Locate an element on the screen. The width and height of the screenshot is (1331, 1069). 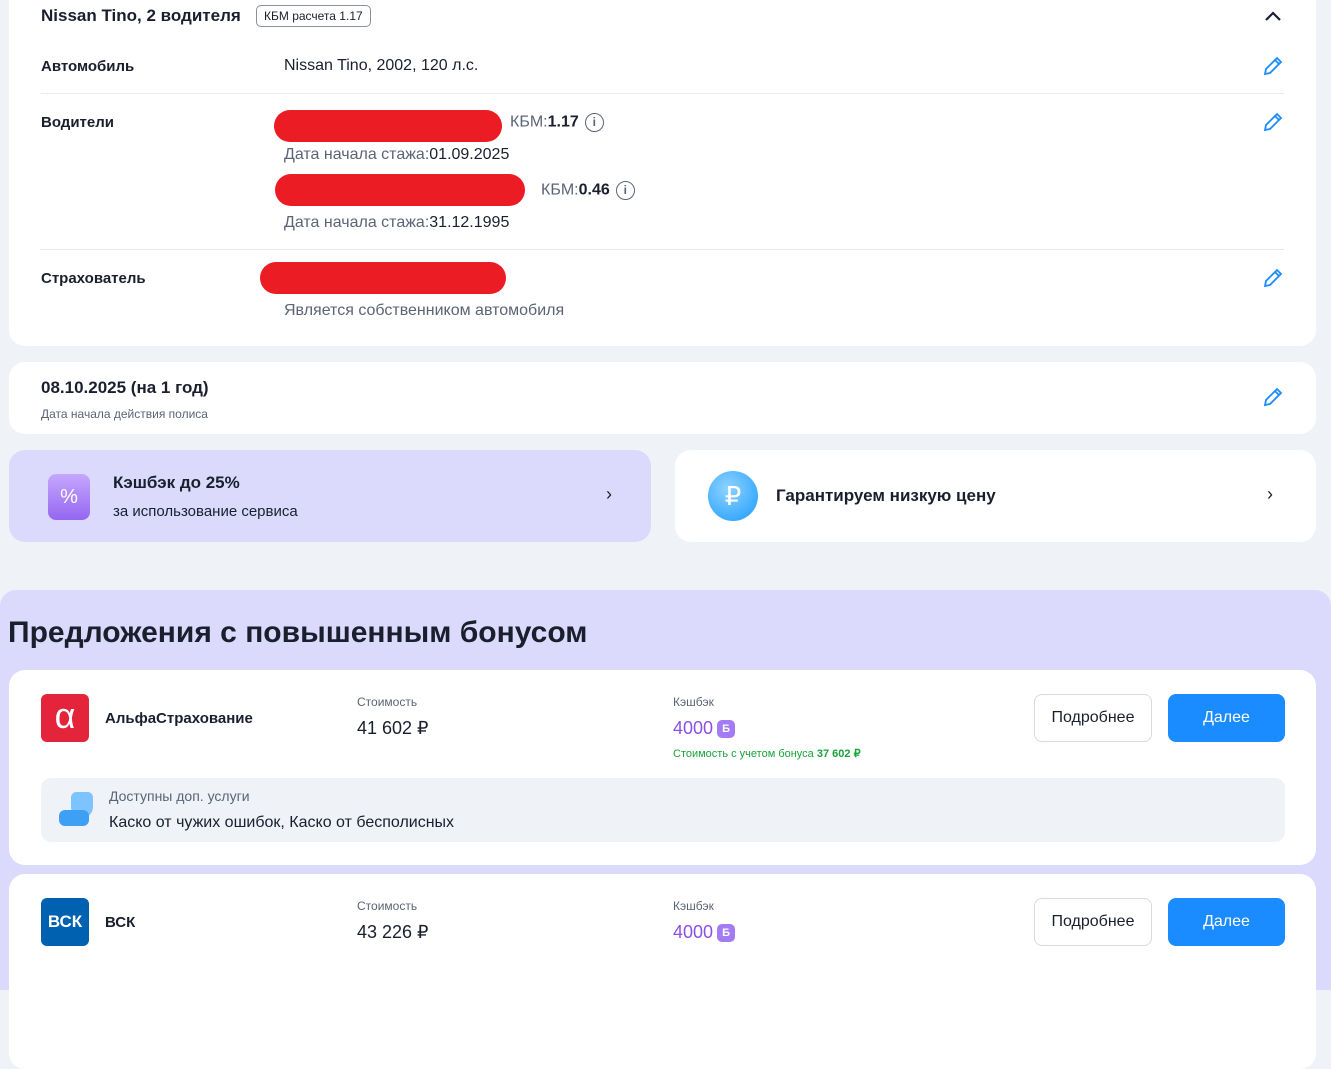
section-title: Предложения с повышенным бонусом is located at coordinates (298, 632).